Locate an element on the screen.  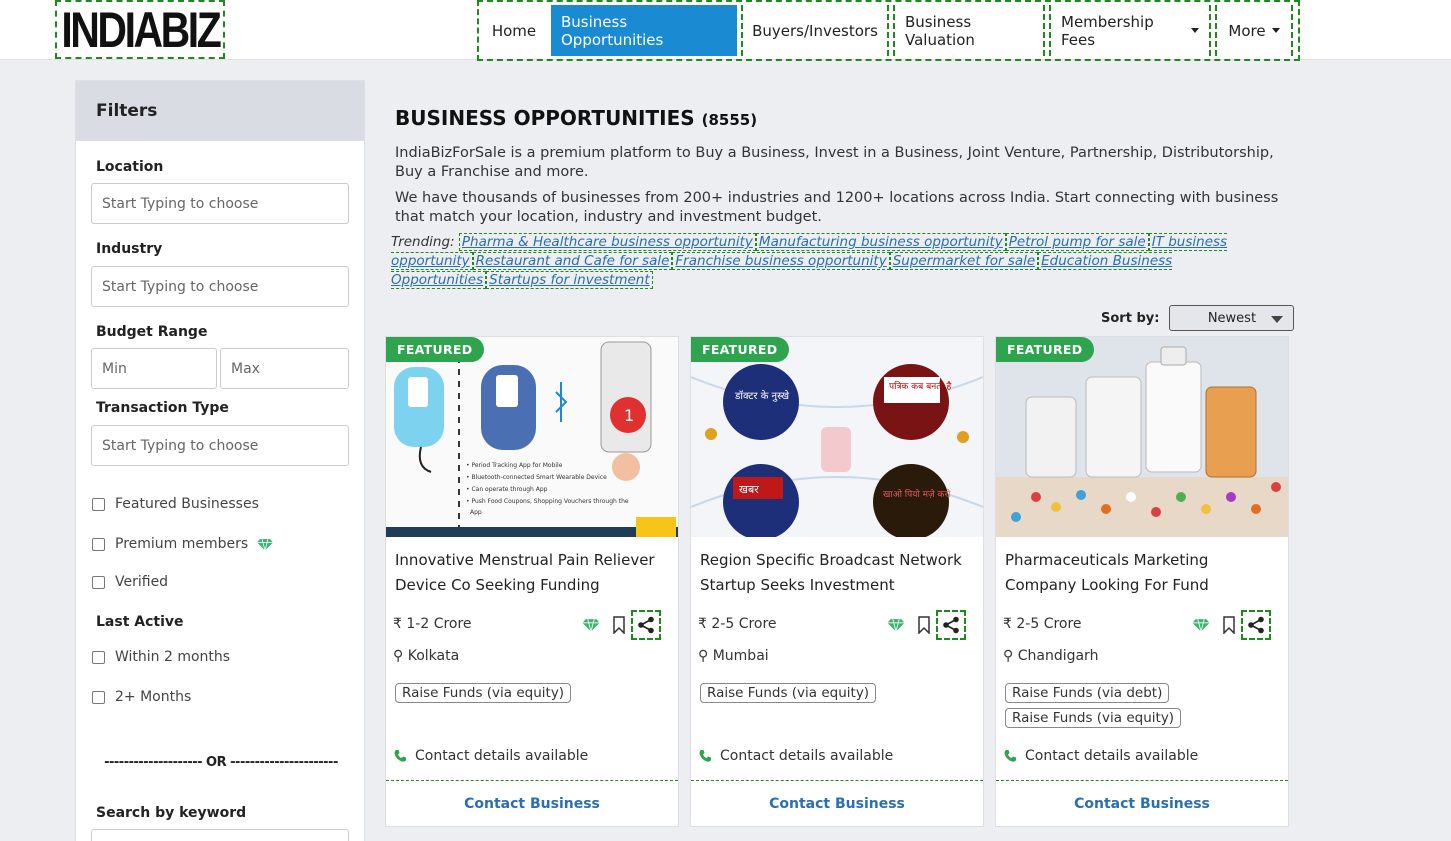
trending-link: Supermarket for sale is located at coordinates (964, 261).